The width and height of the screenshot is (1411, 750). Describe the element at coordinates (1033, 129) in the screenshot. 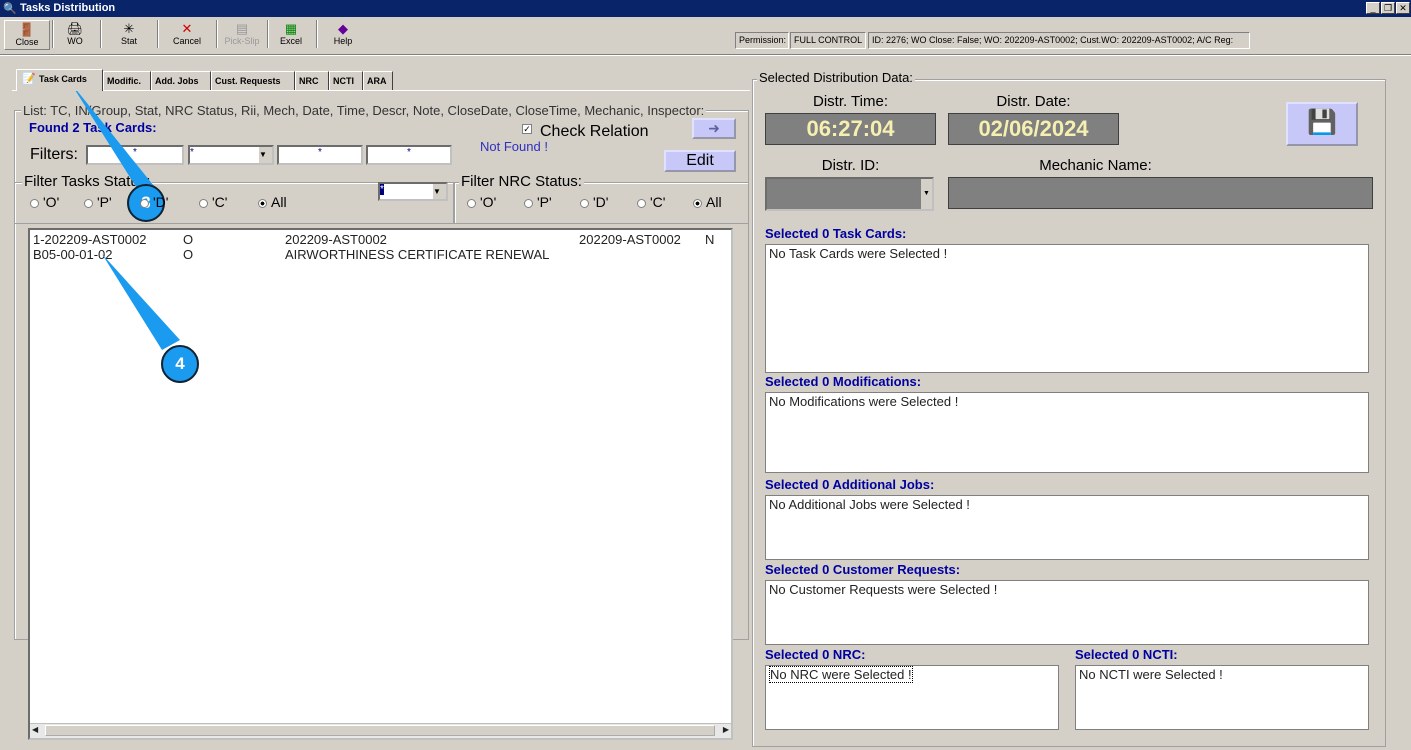

I see `distr-date-value: 02/06/2024` at that location.